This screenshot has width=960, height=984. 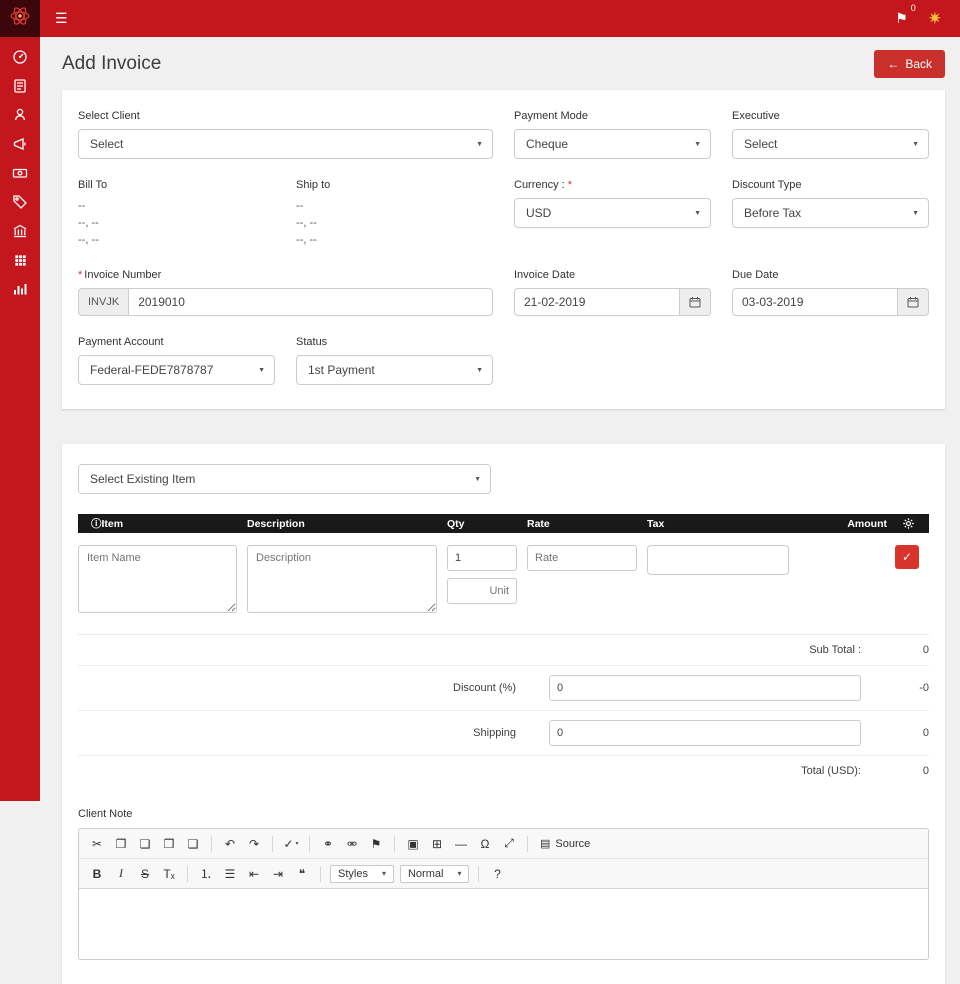 What do you see at coordinates (20, 146) in the screenshot?
I see `sidebar-item-announcements` at bounding box center [20, 146].